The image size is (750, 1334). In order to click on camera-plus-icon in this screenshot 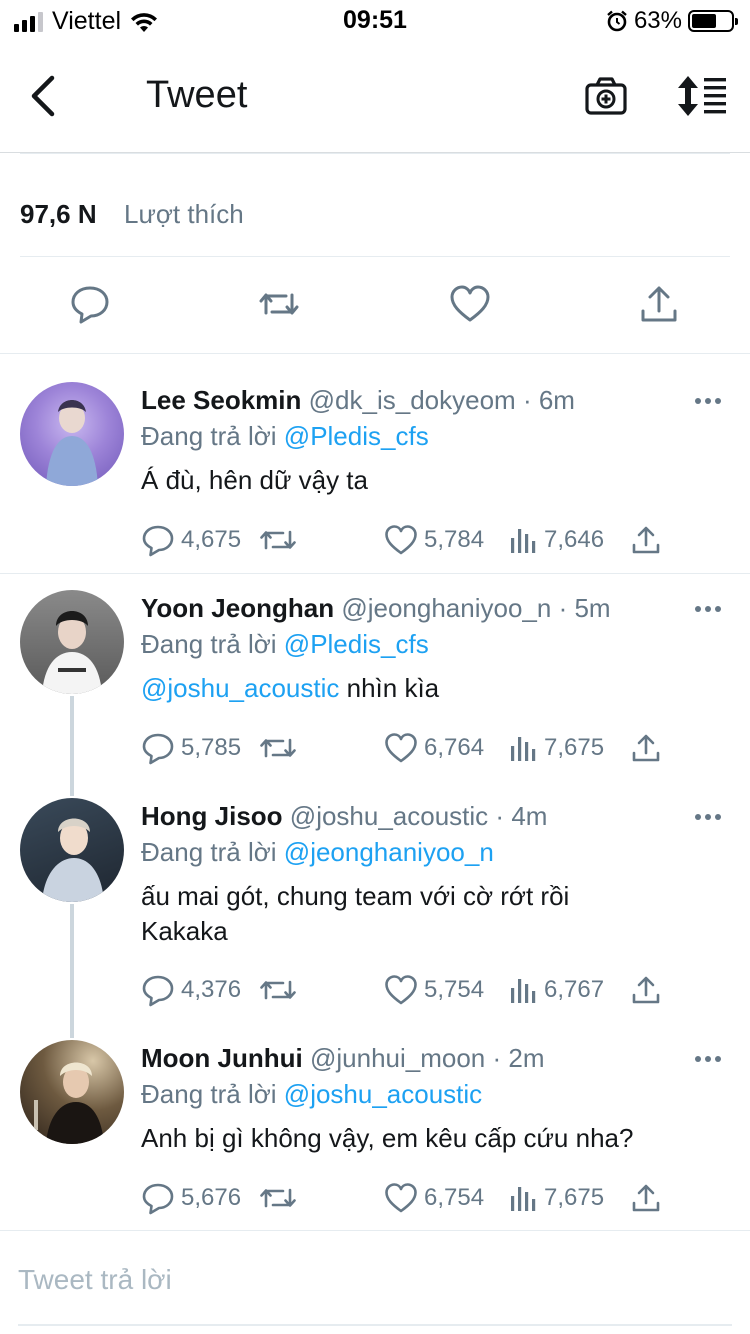, I will do `click(606, 96)`.